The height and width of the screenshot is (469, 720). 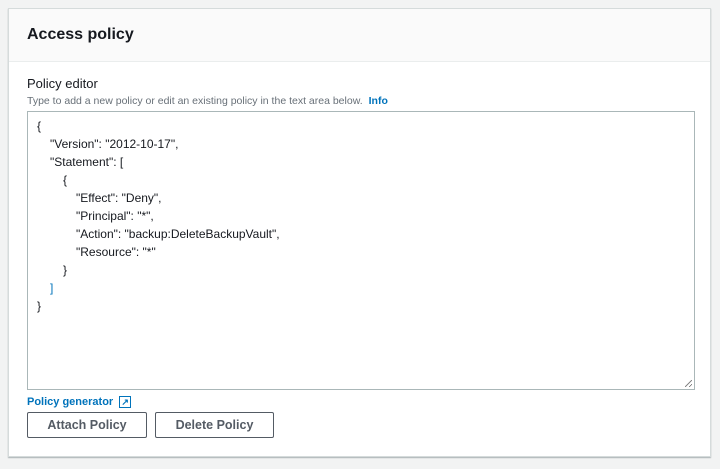 I want to click on code-line: ], so click(x=52, y=288).